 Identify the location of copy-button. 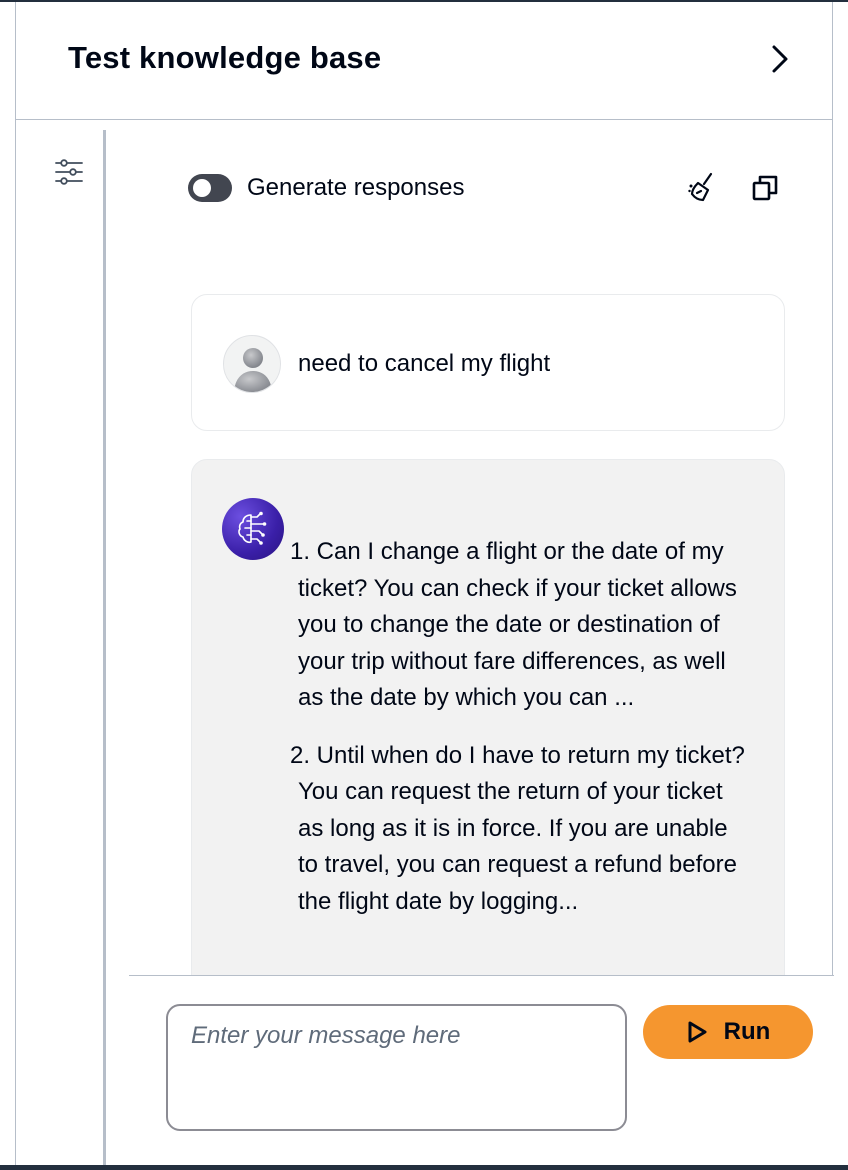
(765, 188).